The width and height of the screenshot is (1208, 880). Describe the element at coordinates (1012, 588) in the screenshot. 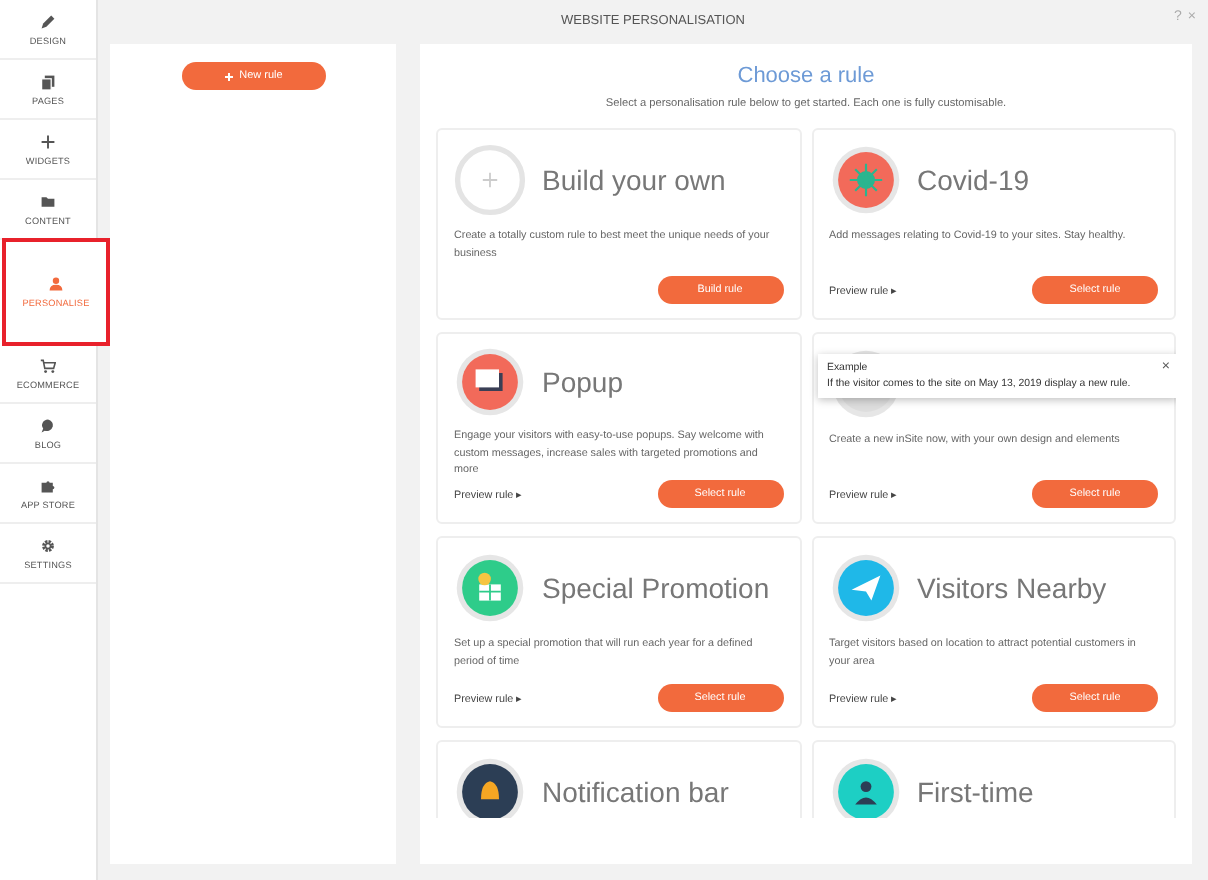

I see `card-title: Visitors Nearby` at that location.